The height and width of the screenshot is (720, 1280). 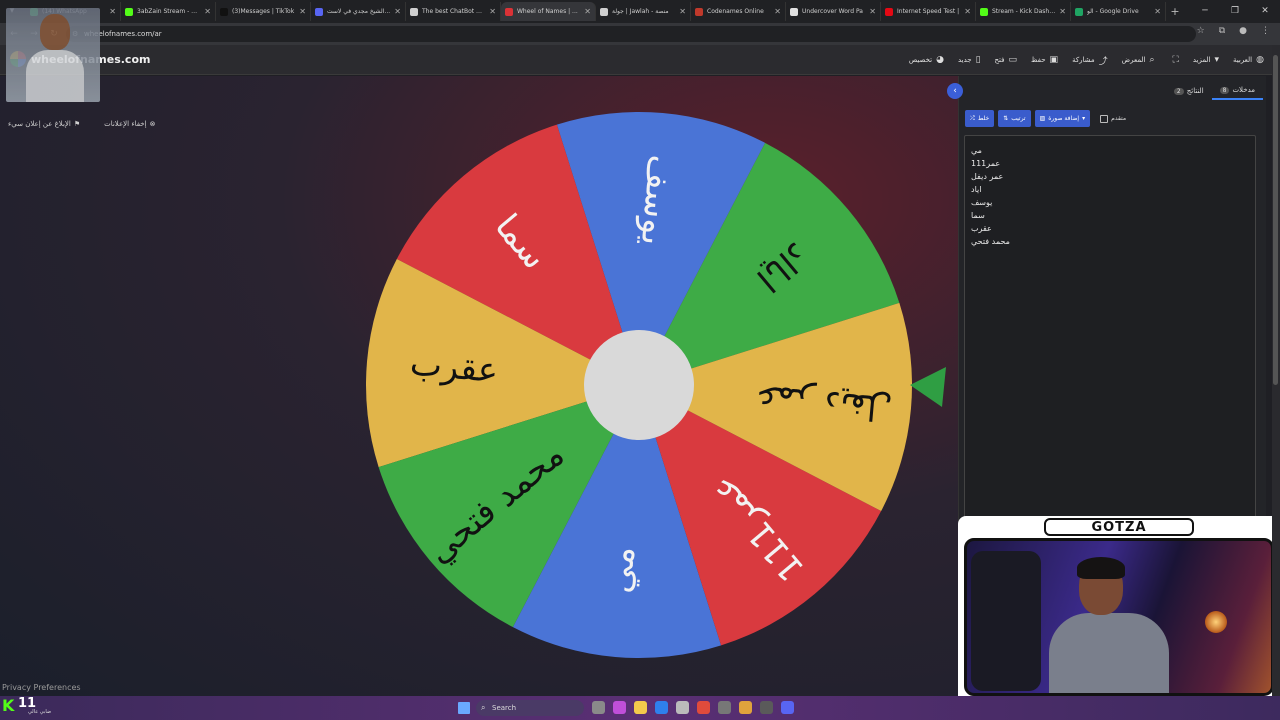 I want to click on kick-icon: K, so click(x=8, y=705).